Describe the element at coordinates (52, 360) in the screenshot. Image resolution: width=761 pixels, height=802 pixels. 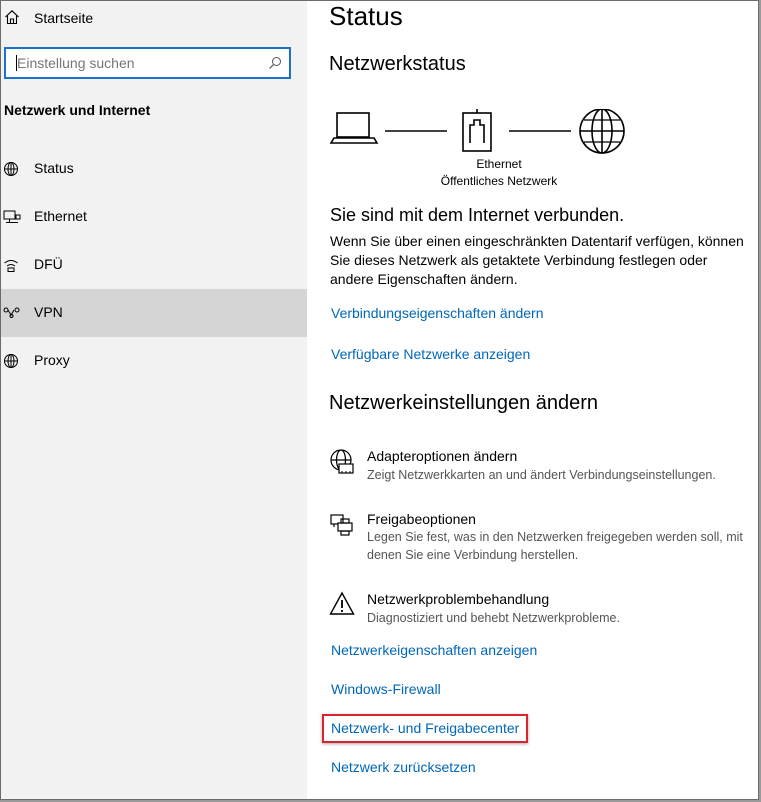
I see `sidebar-item-label: Proxy` at that location.